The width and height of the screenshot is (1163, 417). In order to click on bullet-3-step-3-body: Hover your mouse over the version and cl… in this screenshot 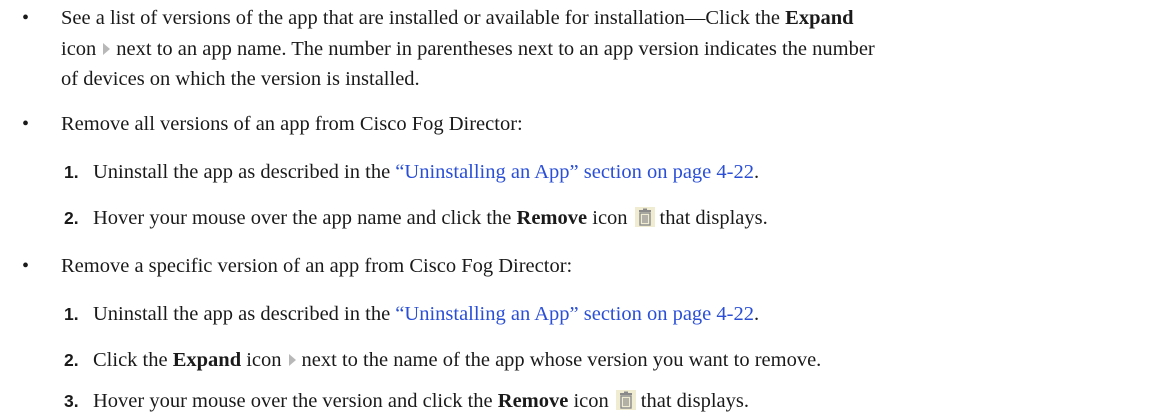, I will do `click(421, 401)`.